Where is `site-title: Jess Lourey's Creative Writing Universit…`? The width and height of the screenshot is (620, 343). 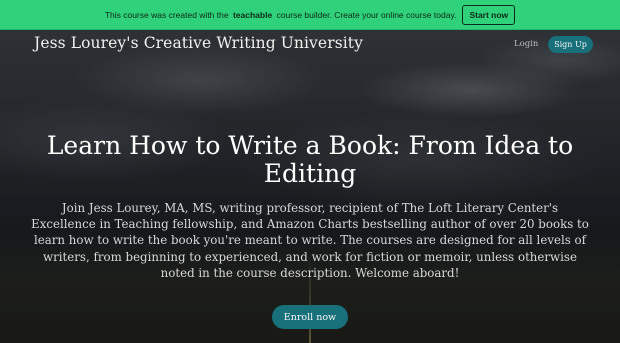
site-title: Jess Lourey's Creative Writing Universit… is located at coordinates (198, 43).